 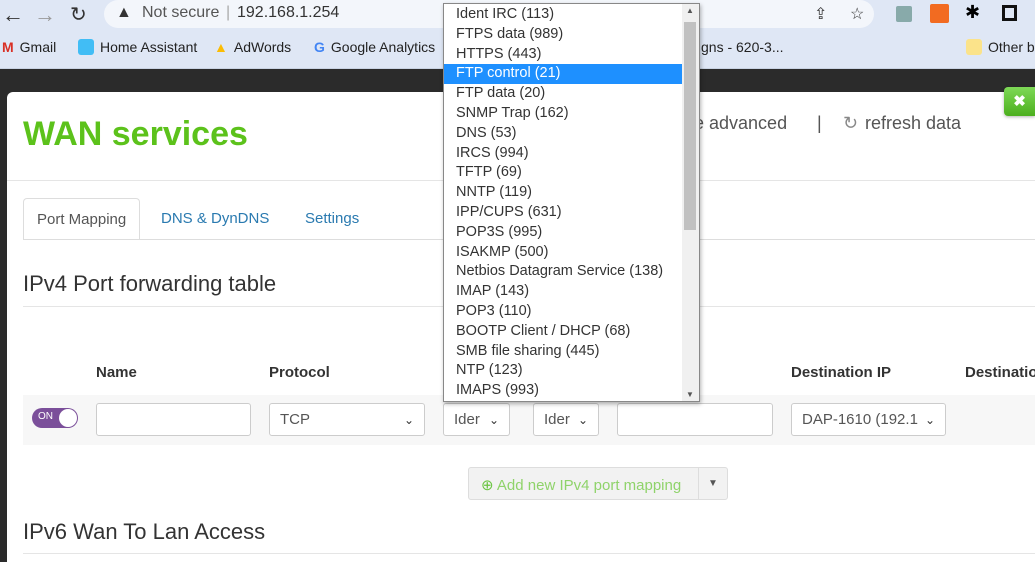 What do you see at coordinates (841, 372) in the screenshot?
I see `column-header-destination-ip: Destination IP` at bounding box center [841, 372].